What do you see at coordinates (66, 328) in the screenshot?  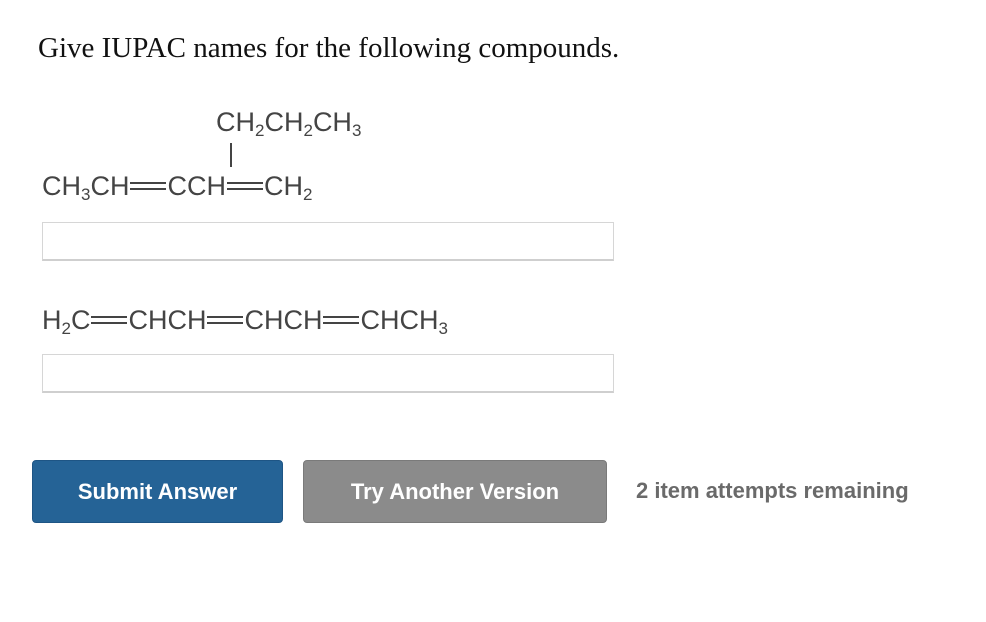 I see `c2-sub-2: 2` at bounding box center [66, 328].